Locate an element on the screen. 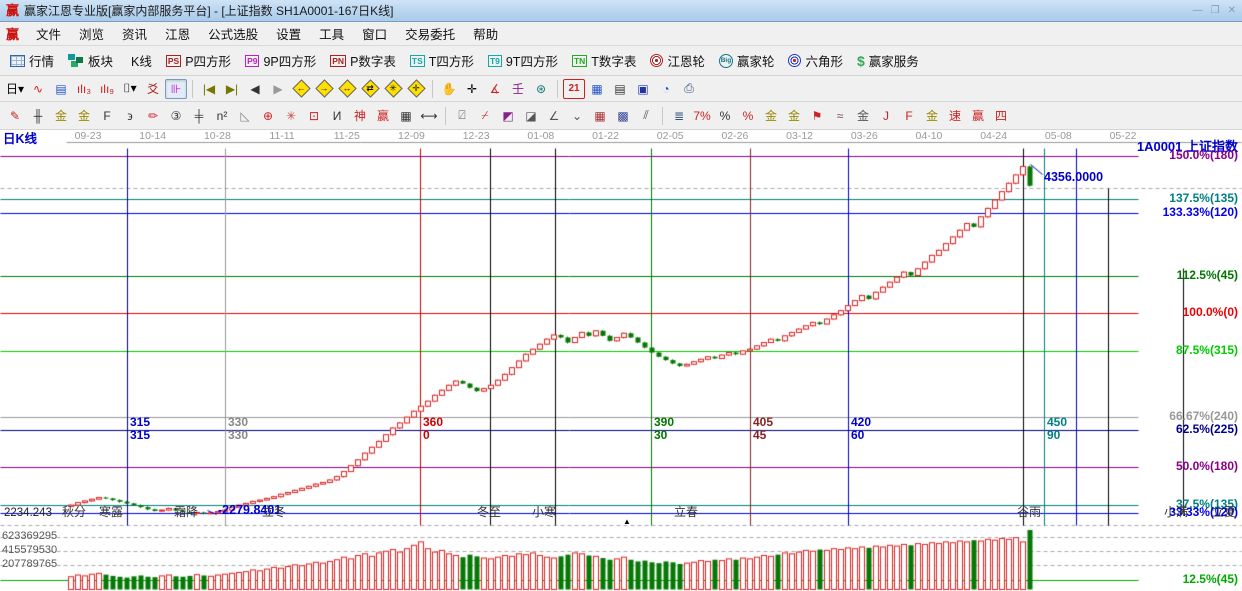 This screenshot has height=591, width=1242. calculator-button: ▦ is located at coordinates (597, 89).